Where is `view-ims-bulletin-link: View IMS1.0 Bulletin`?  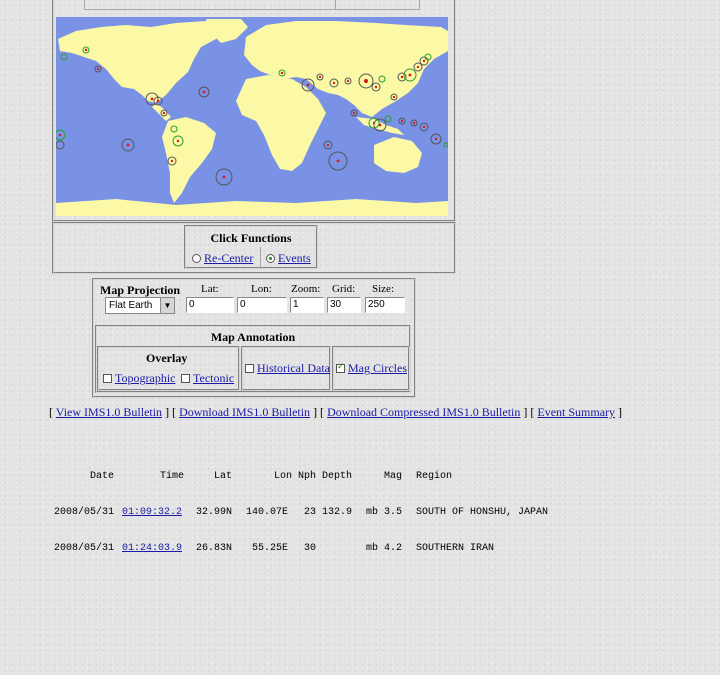 view-ims-bulletin-link: View IMS1.0 Bulletin is located at coordinates (109, 412).